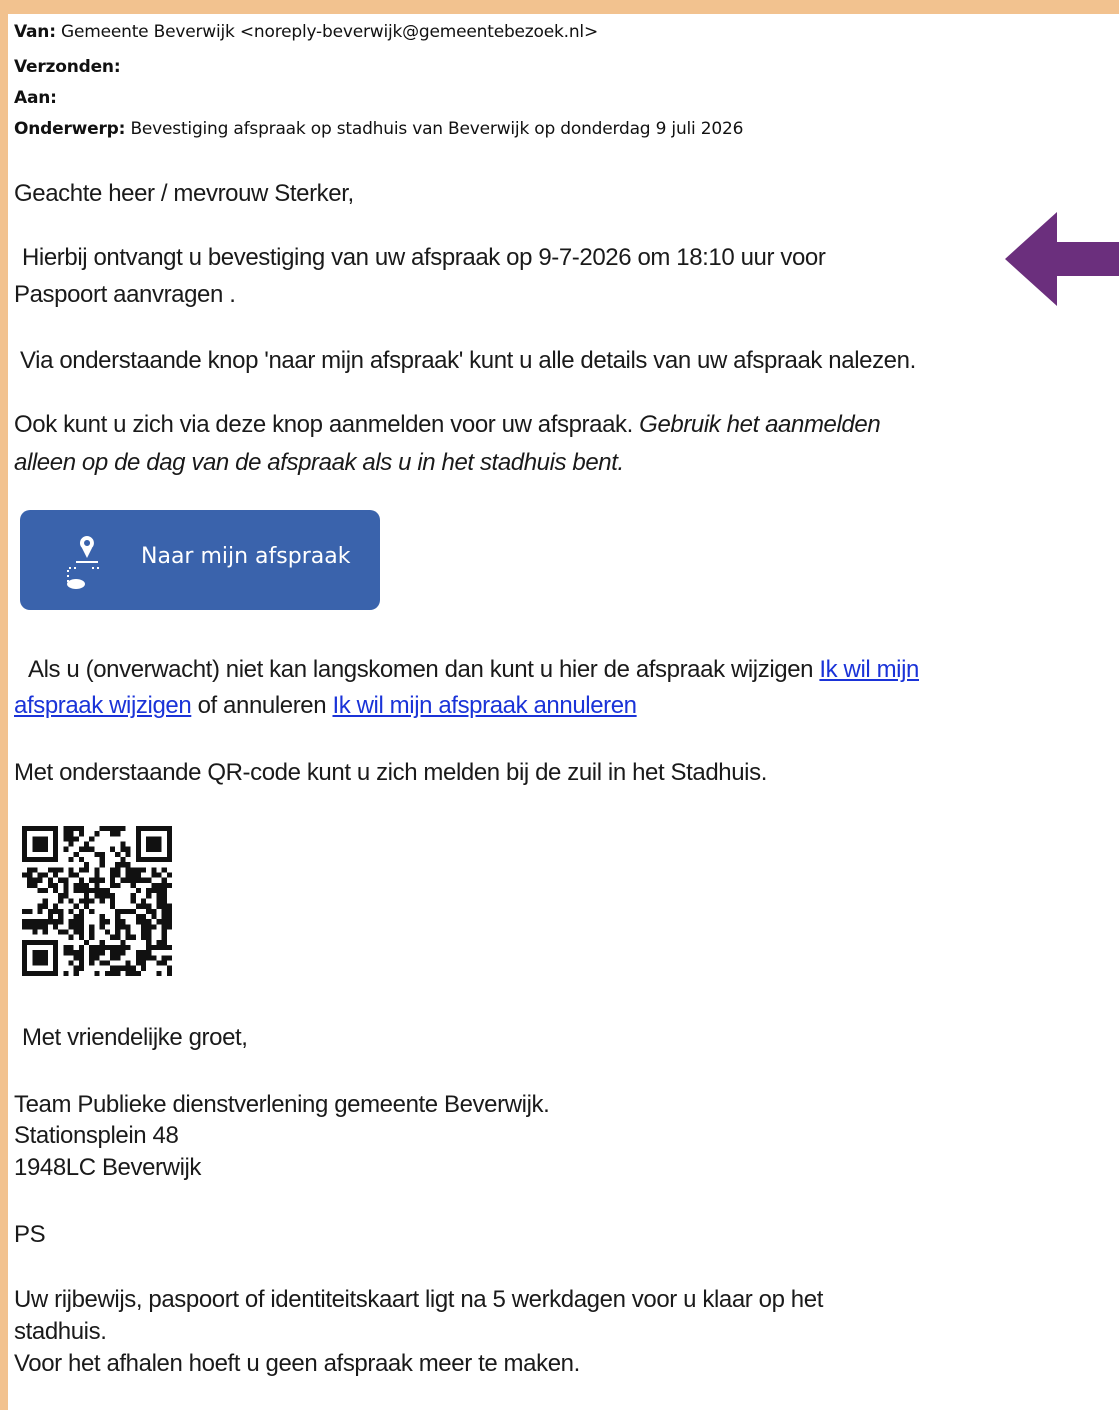  I want to click on subject-label: Onderwerp:, so click(70, 129).